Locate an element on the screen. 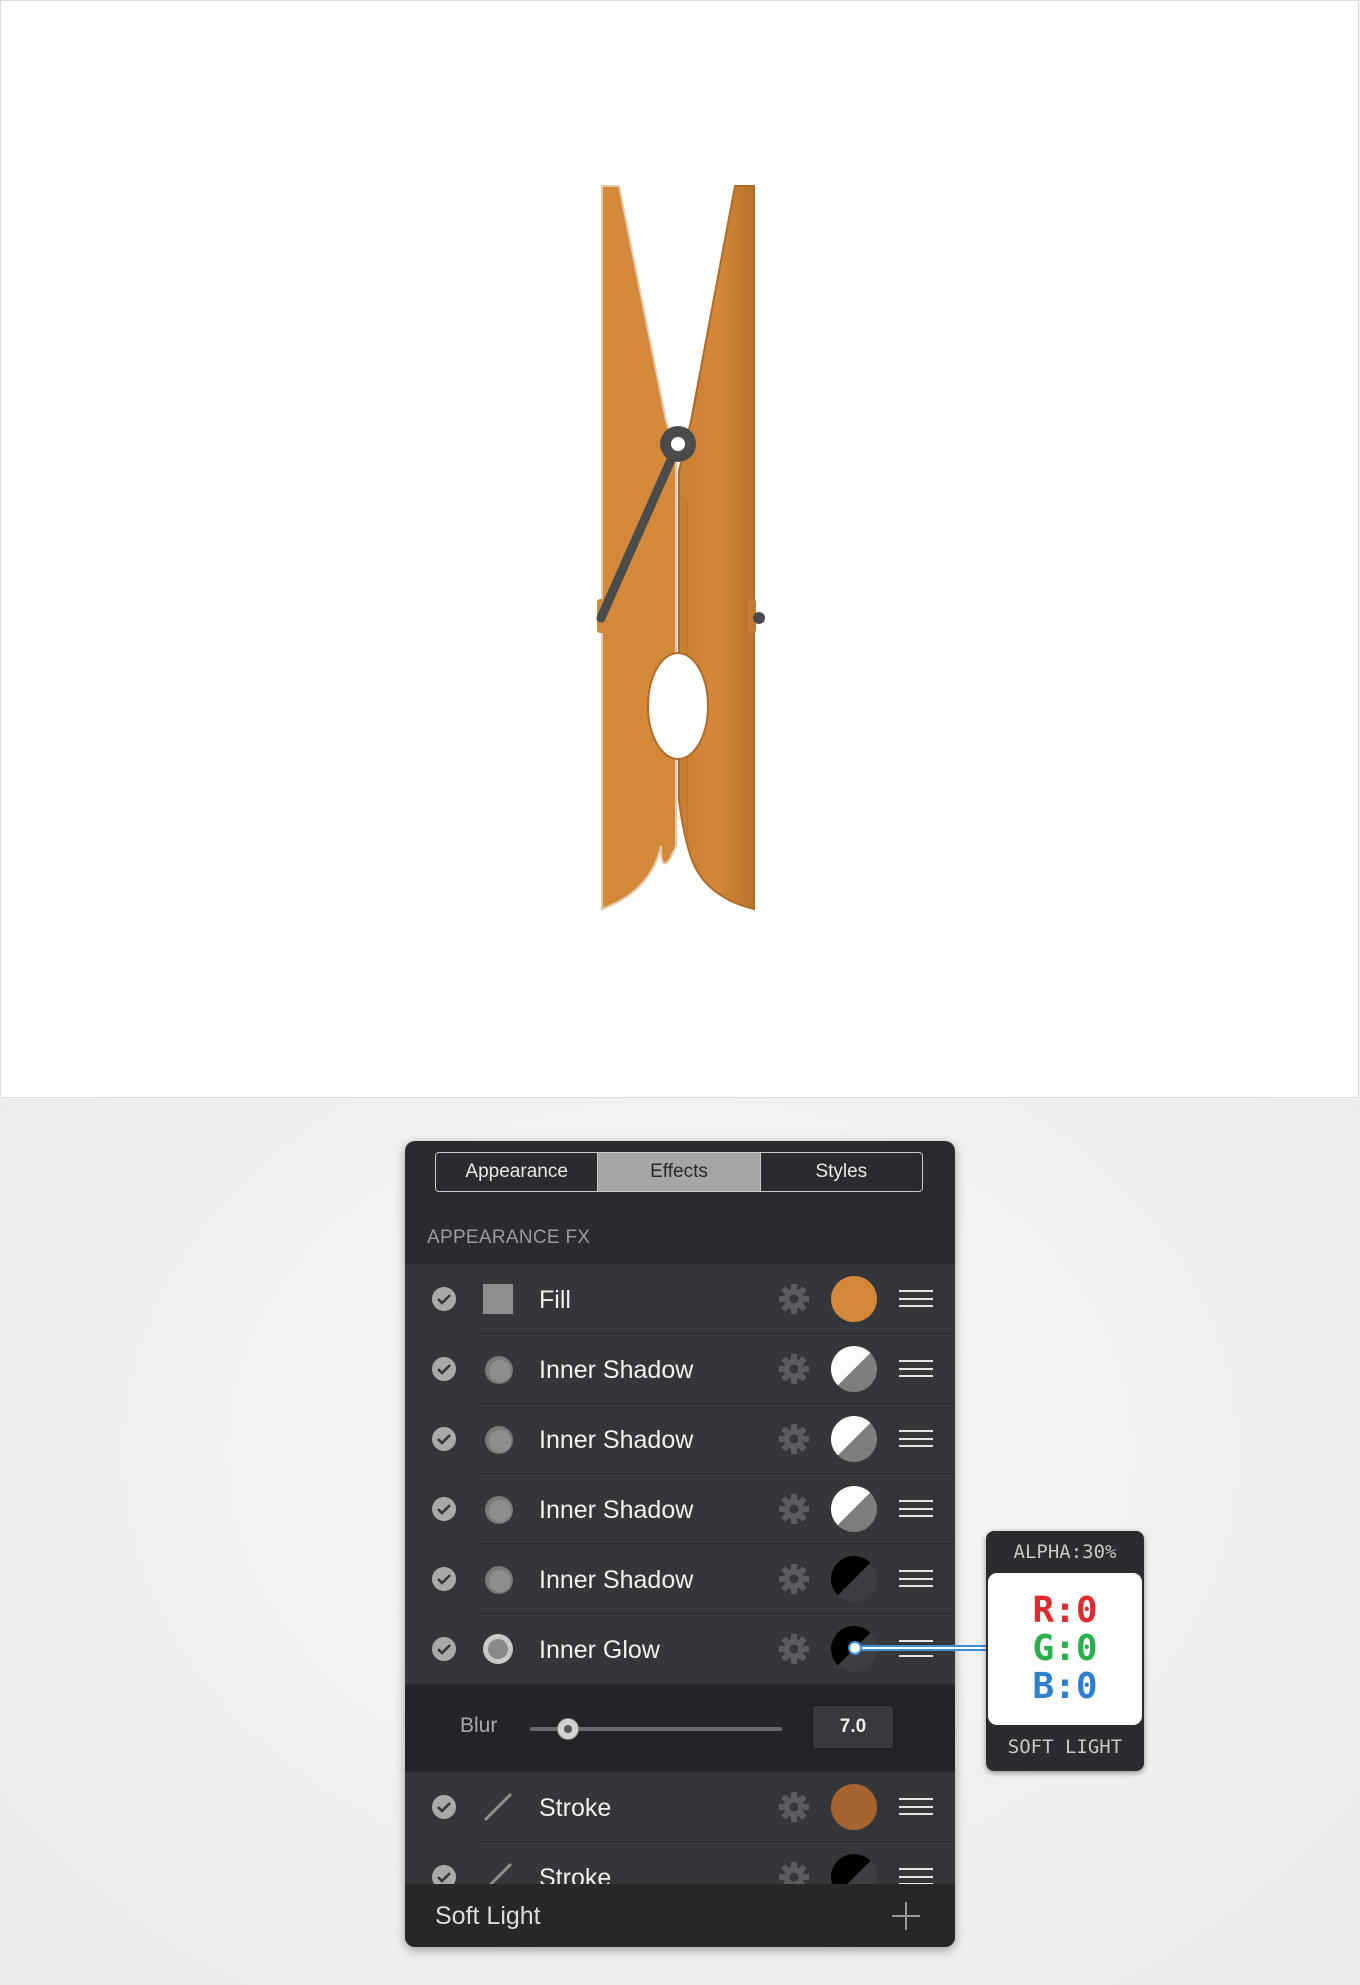 The image size is (1360, 1985). red-value: R:0 is located at coordinates (1065, 1610).